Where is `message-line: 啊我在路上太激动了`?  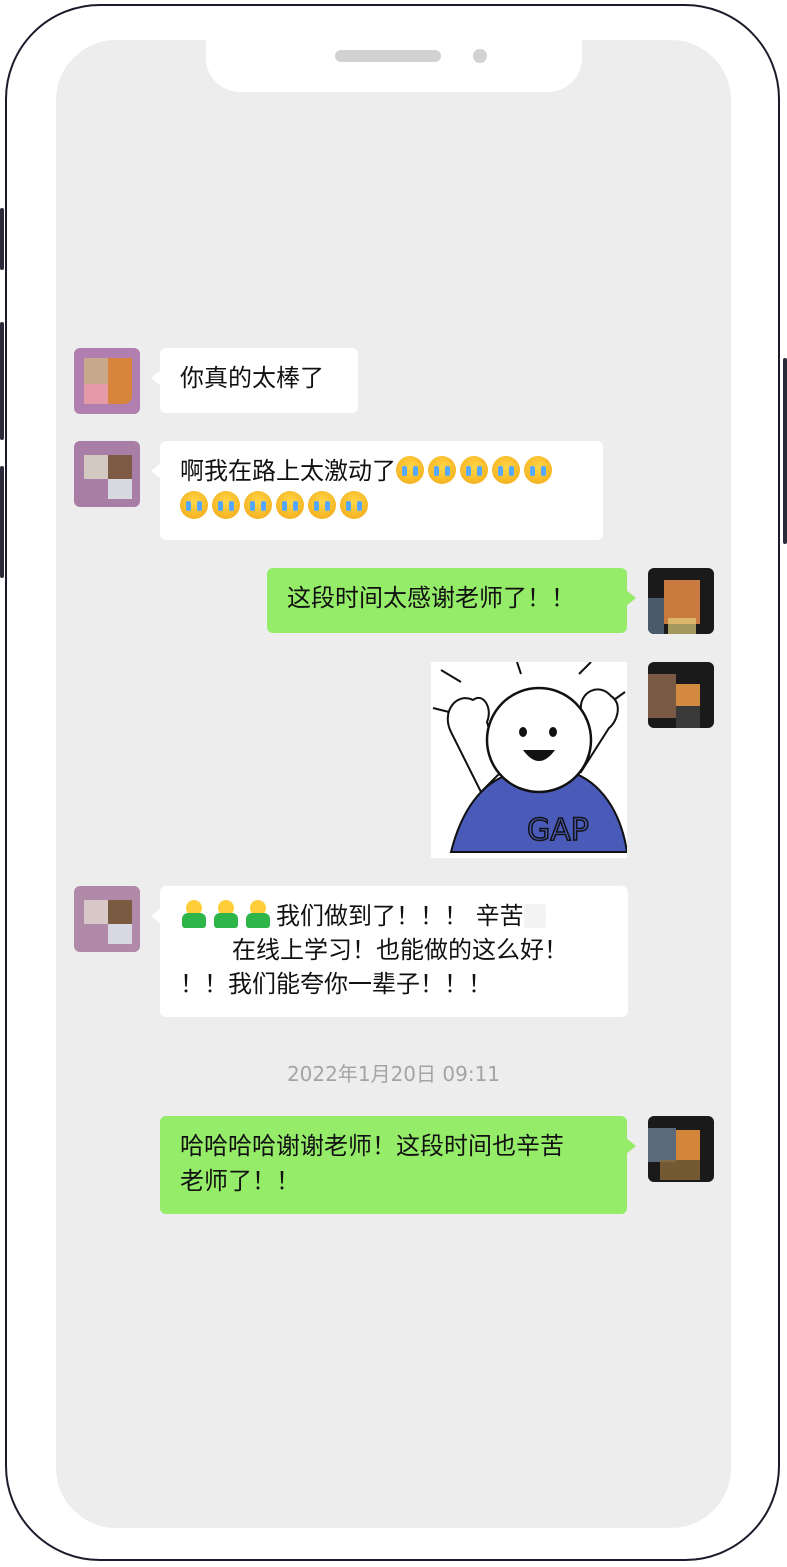
message-line: 啊我在路上太激动了 is located at coordinates (381, 471).